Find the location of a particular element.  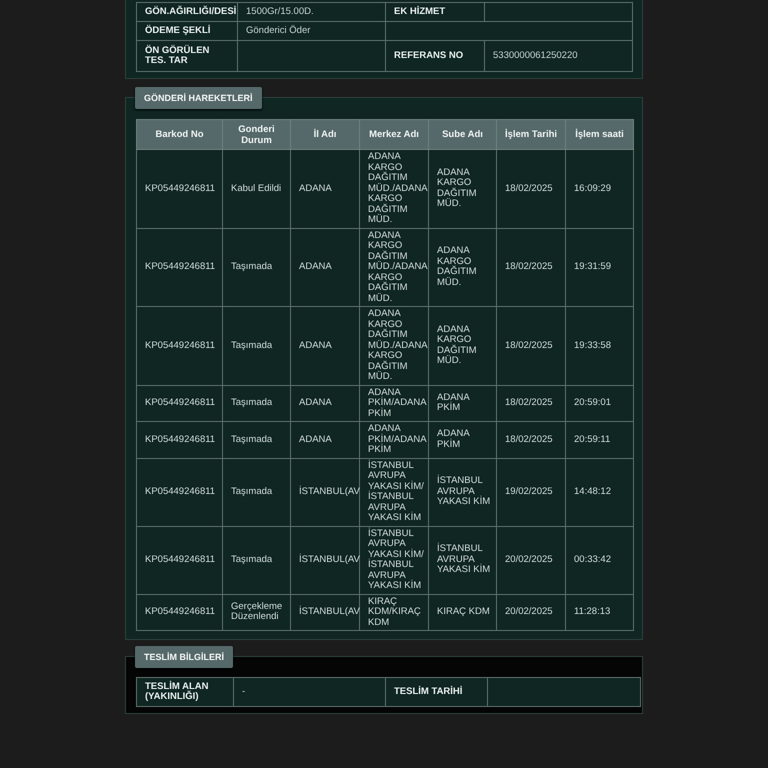

table-cell: 11:28:13 is located at coordinates (600, 612).